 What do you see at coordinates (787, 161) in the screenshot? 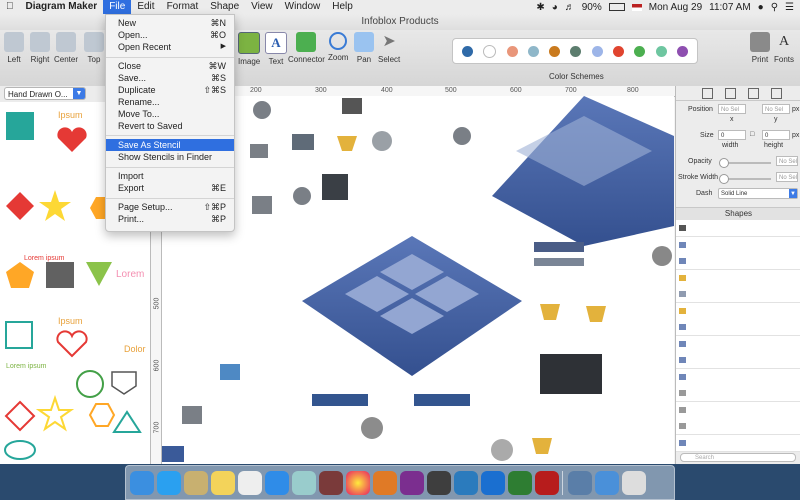
I see `opacity-input: No Sel` at bounding box center [787, 161].